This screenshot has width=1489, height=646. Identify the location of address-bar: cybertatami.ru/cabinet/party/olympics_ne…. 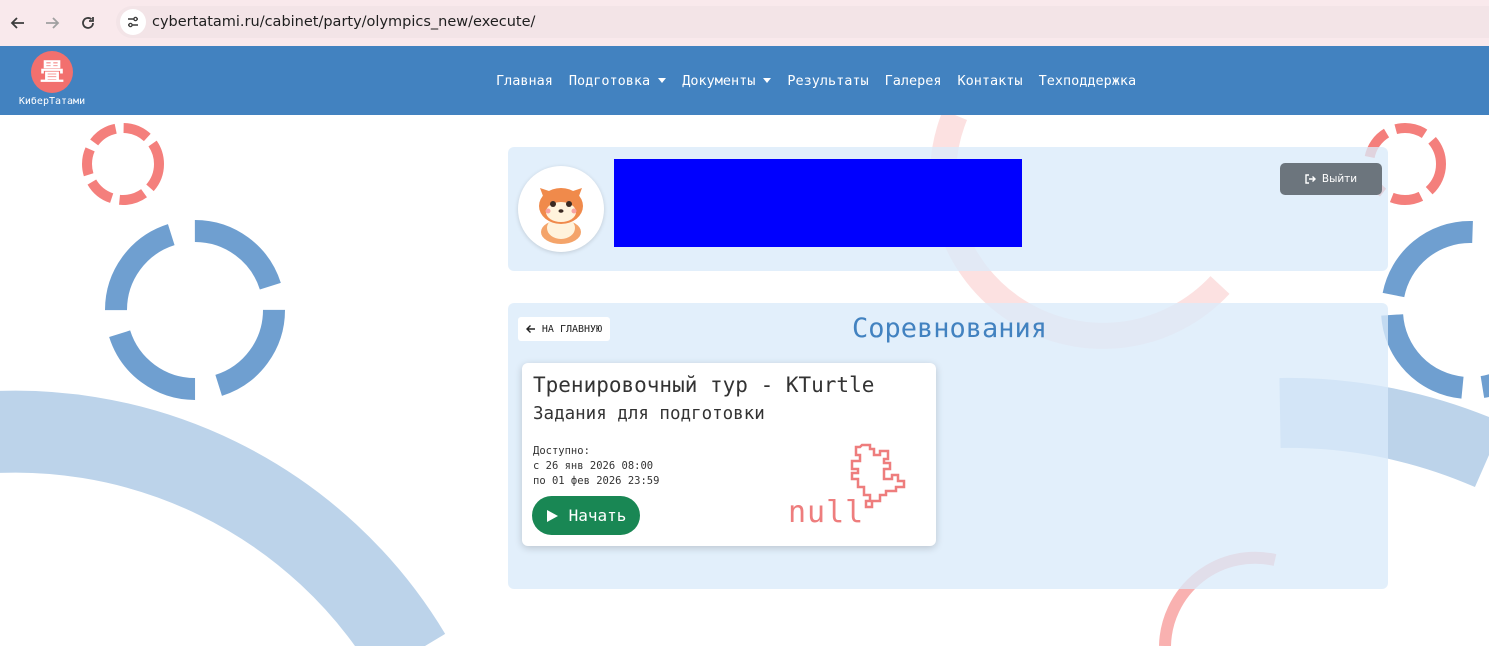
(802, 22).